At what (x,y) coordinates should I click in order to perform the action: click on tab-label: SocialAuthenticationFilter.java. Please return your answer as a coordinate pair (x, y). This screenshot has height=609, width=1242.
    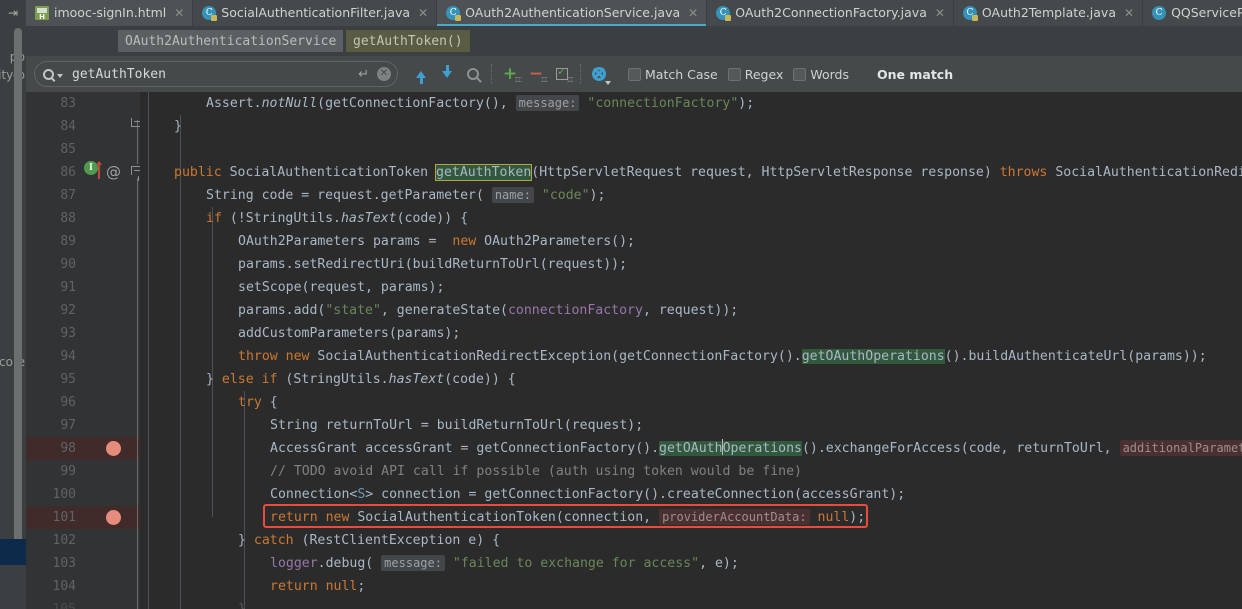
    Looking at the image, I should click on (316, 12).